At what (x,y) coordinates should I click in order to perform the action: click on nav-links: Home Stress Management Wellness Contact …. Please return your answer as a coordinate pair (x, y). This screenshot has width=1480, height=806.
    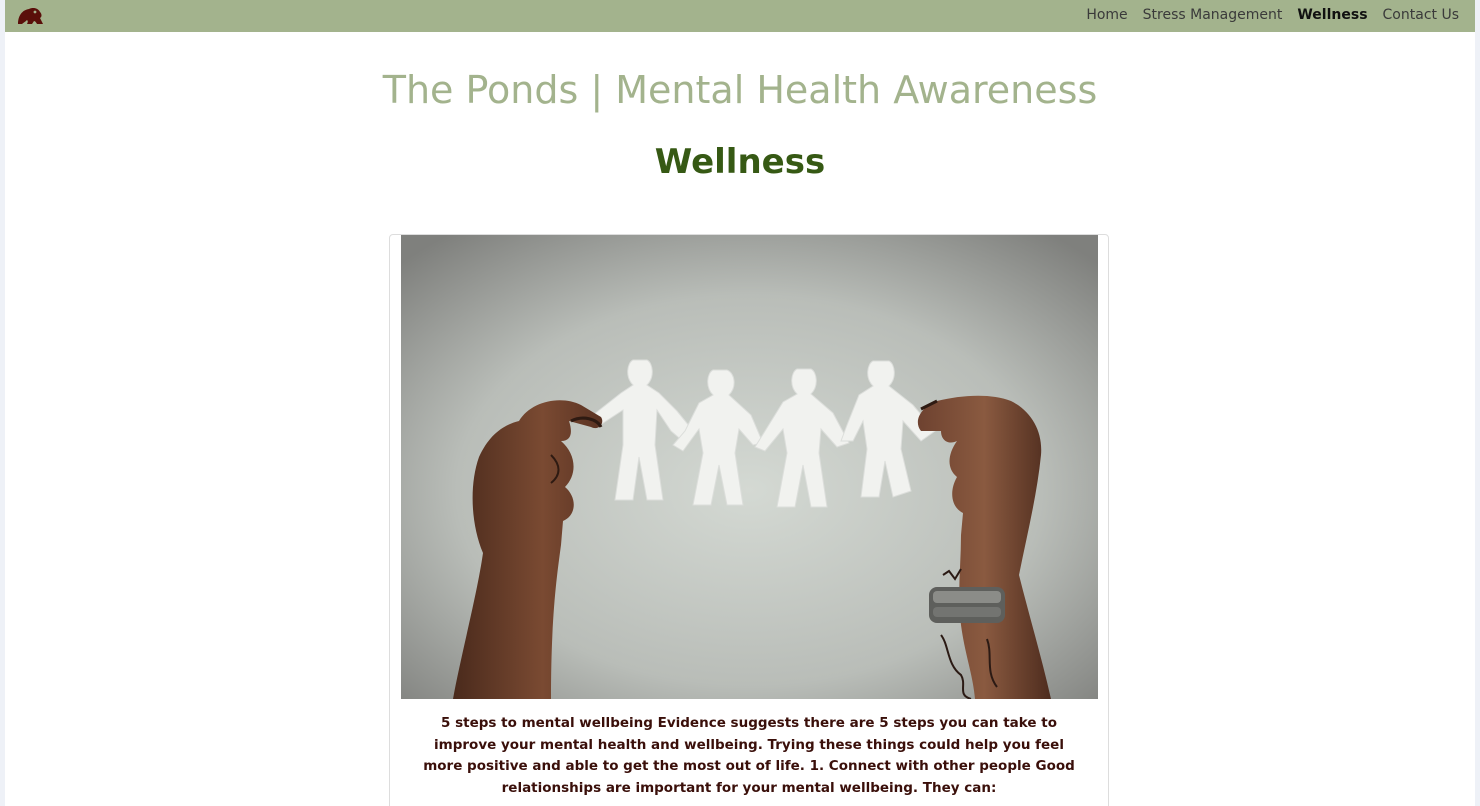
    Looking at the image, I should click on (1265, 14).